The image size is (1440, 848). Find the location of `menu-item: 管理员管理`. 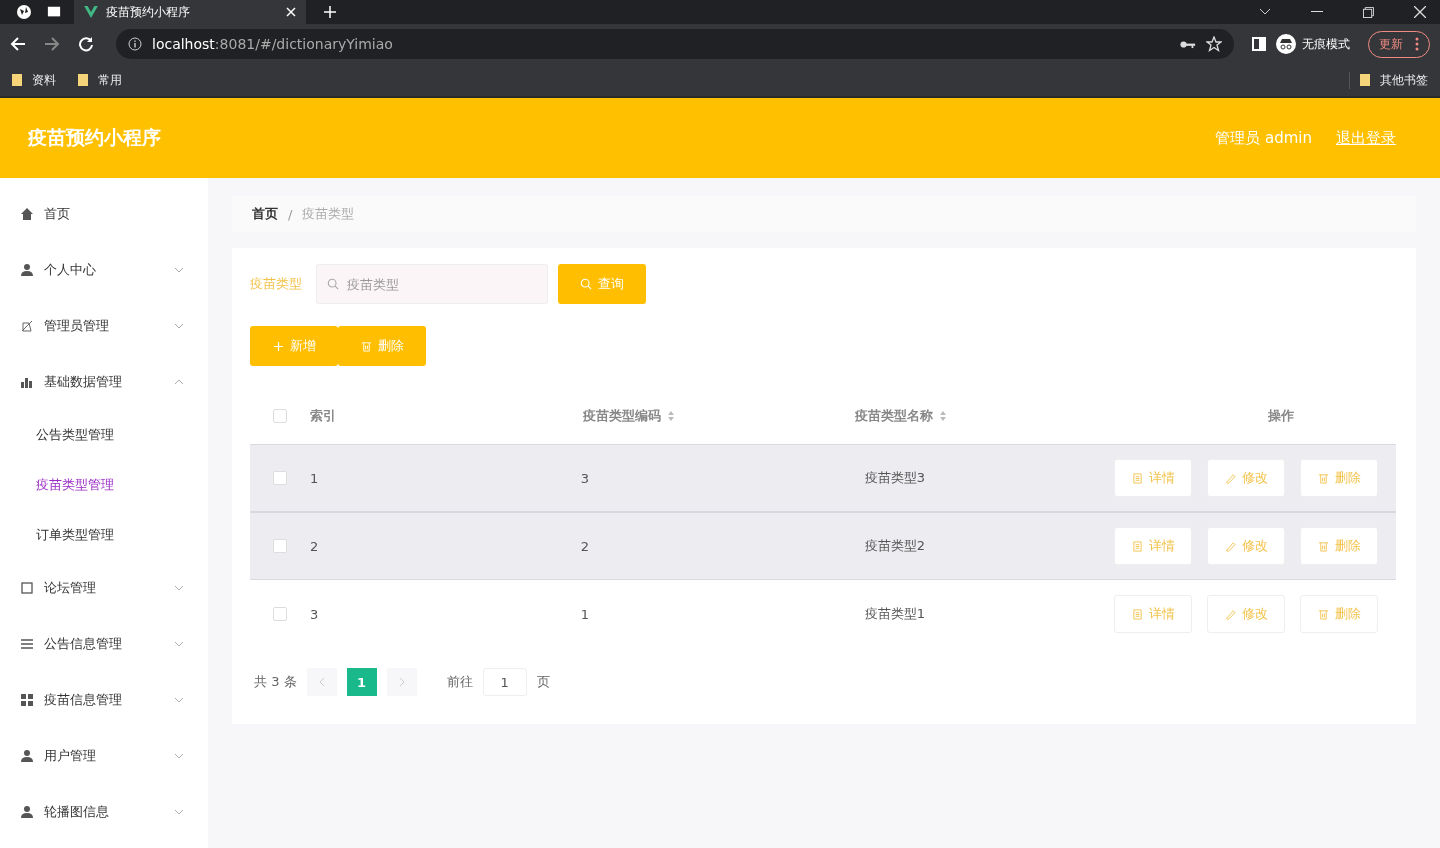

menu-item: 管理员管理 is located at coordinates (104, 326).